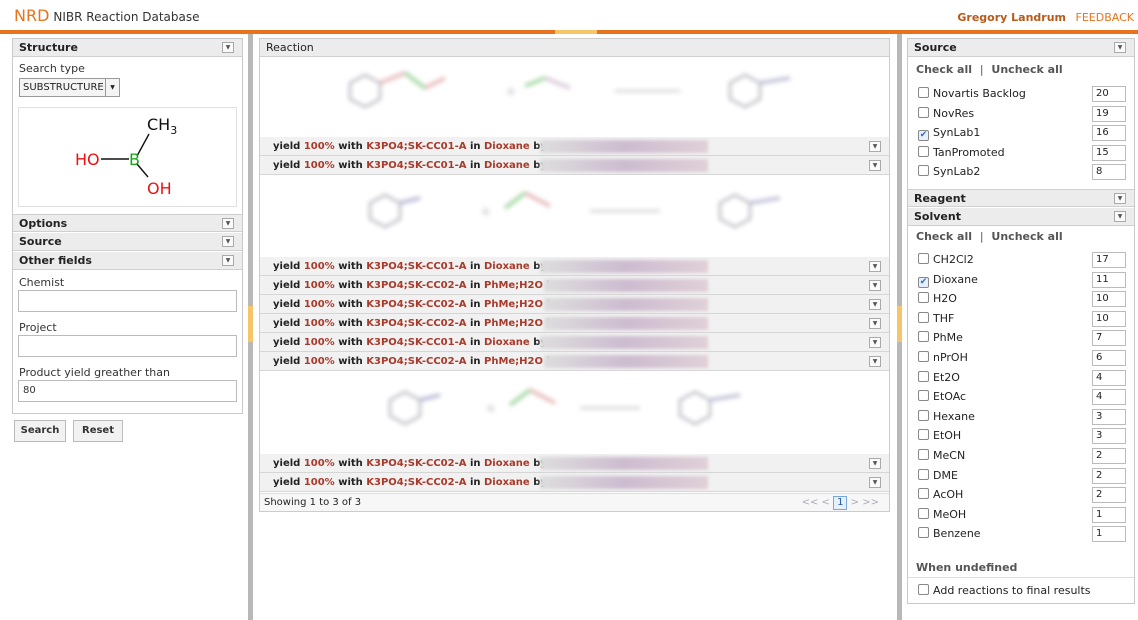 The image size is (1138, 620). I want to click on structure-editor: CH3 HO B OH, so click(127, 157).